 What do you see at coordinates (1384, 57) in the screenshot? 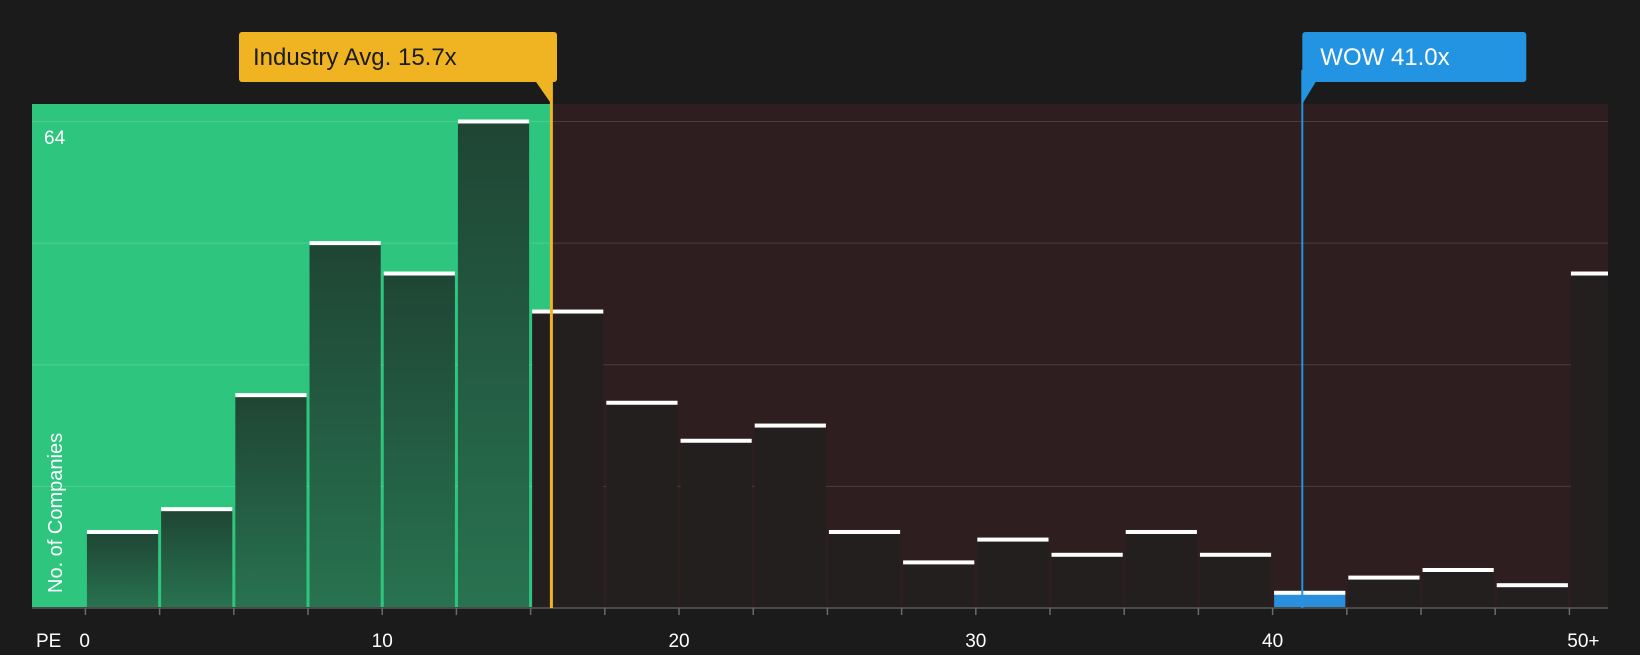
I see `company-pe-label: WOW 41.0x` at bounding box center [1384, 57].